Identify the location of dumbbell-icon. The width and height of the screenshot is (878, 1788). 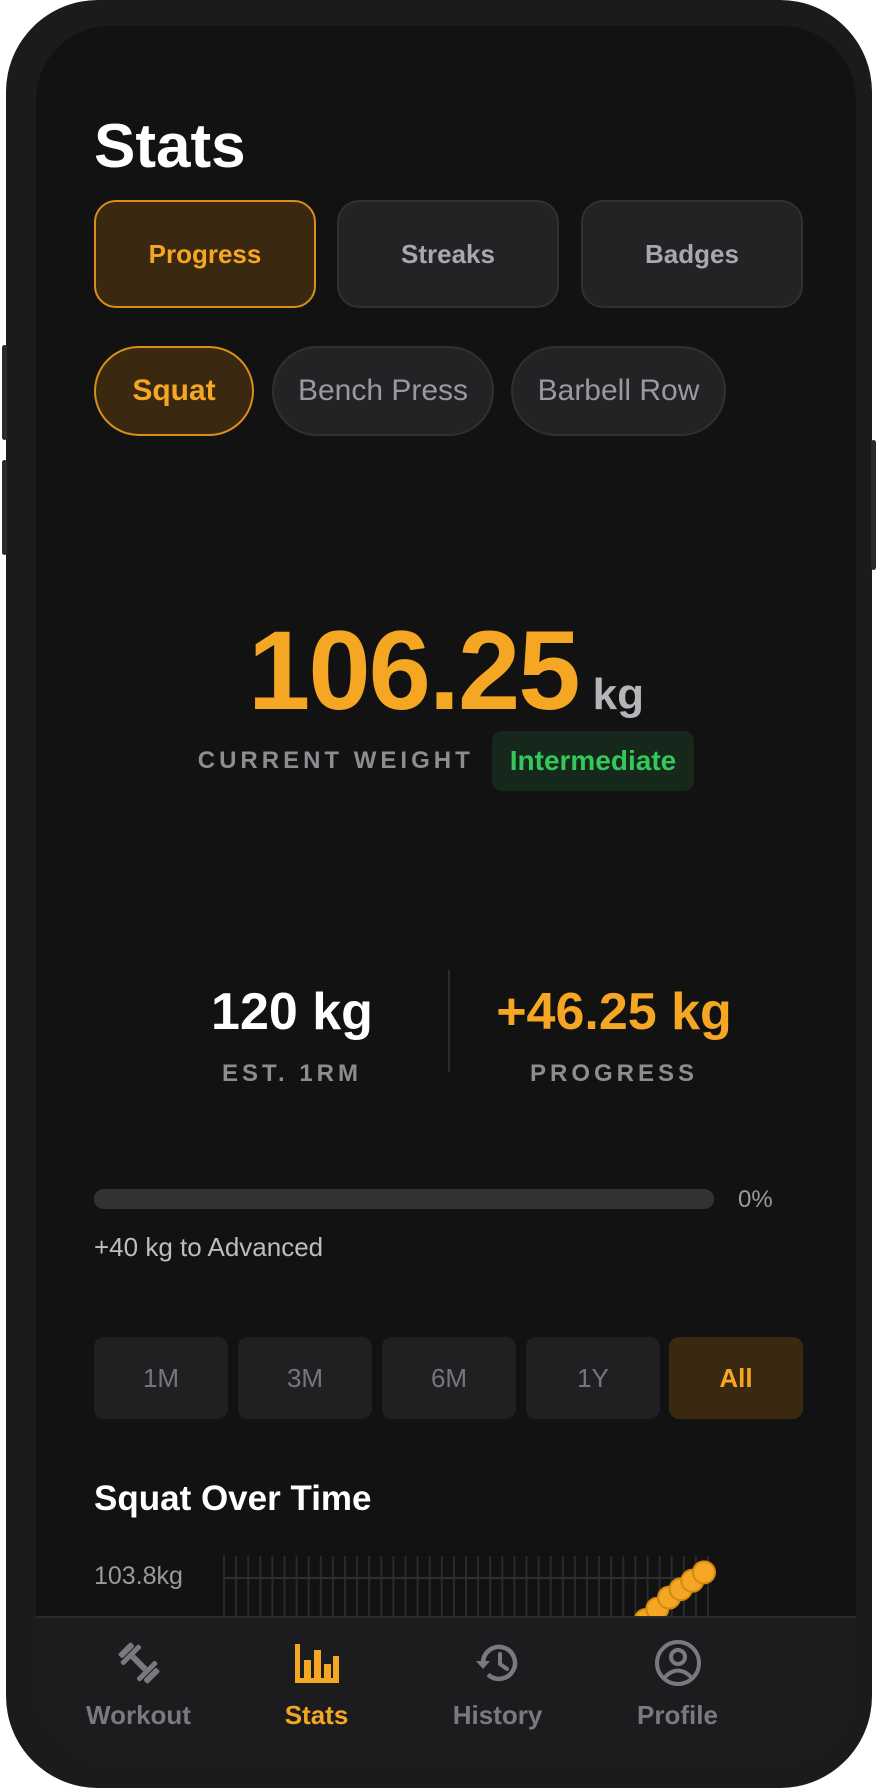
(139, 1663).